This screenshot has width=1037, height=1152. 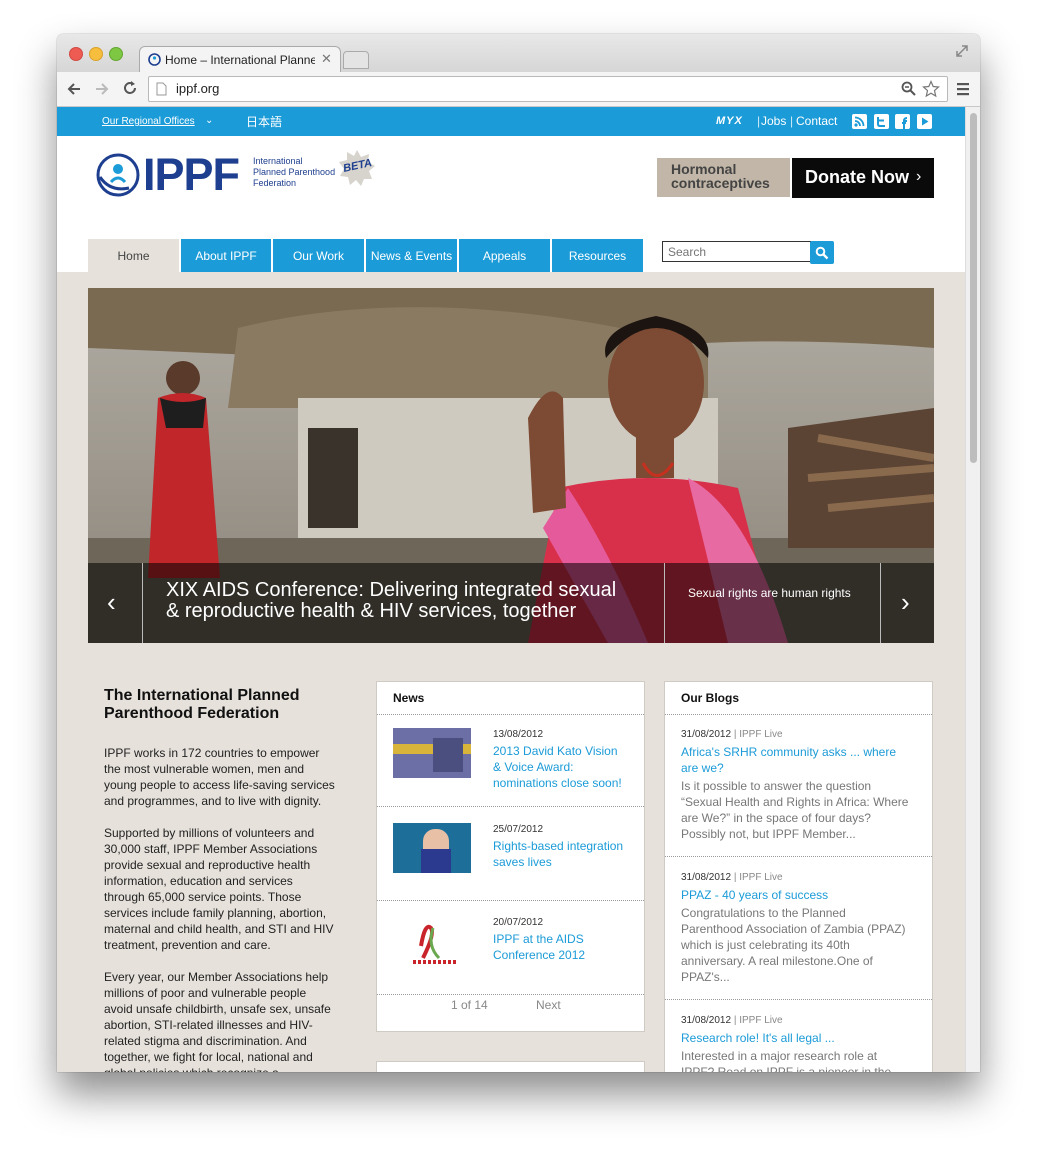 I want to click on blog-source: | IPPF Live, so click(x=758, y=734).